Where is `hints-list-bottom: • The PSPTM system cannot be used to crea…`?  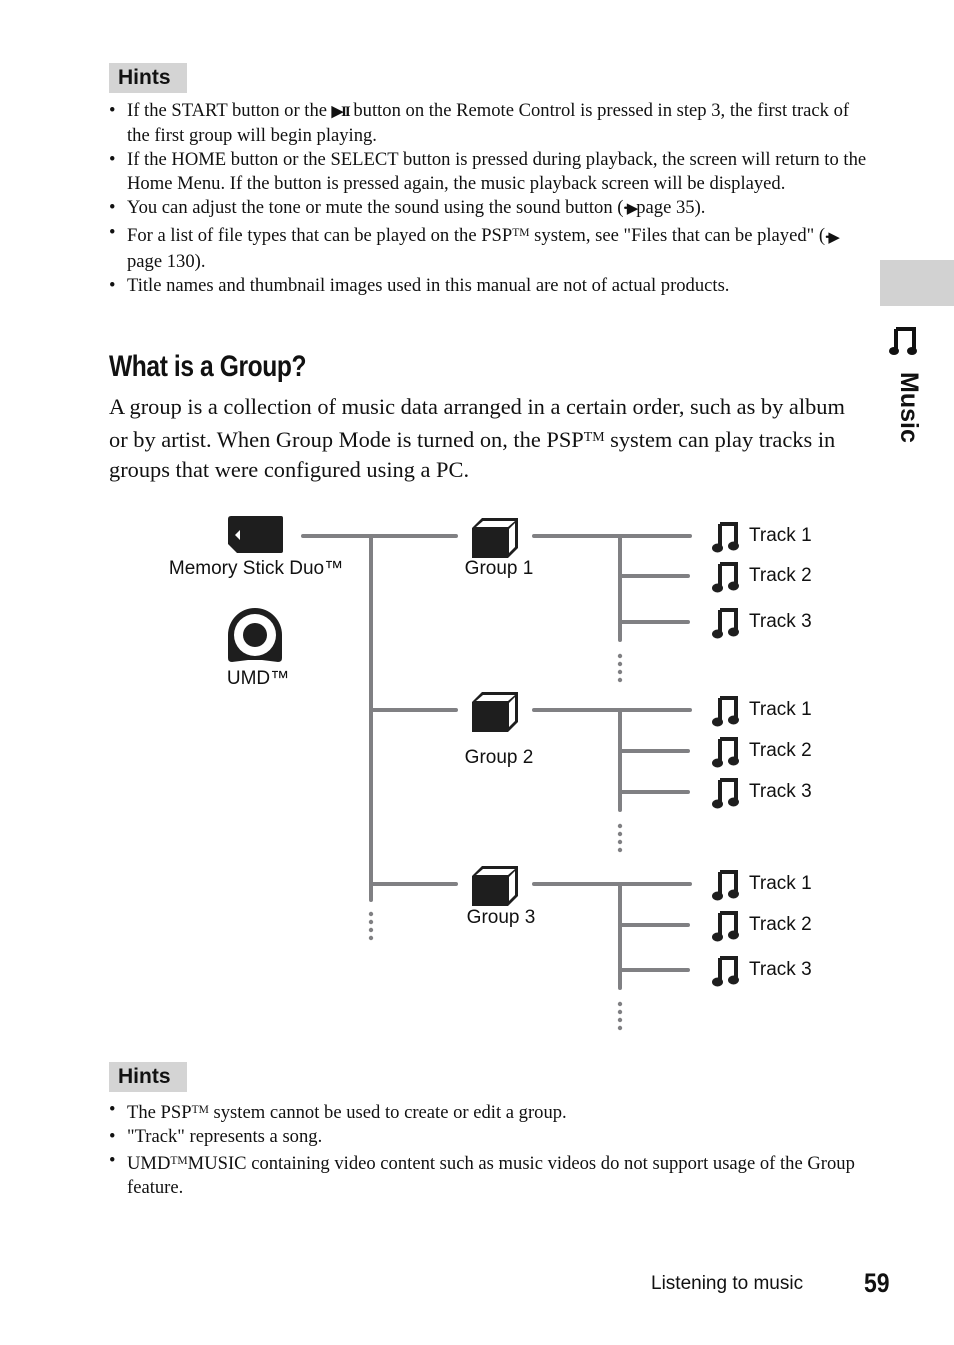
hints-list-bottom: • The PSPTM system cannot be used to crea… is located at coordinates (489, 1149).